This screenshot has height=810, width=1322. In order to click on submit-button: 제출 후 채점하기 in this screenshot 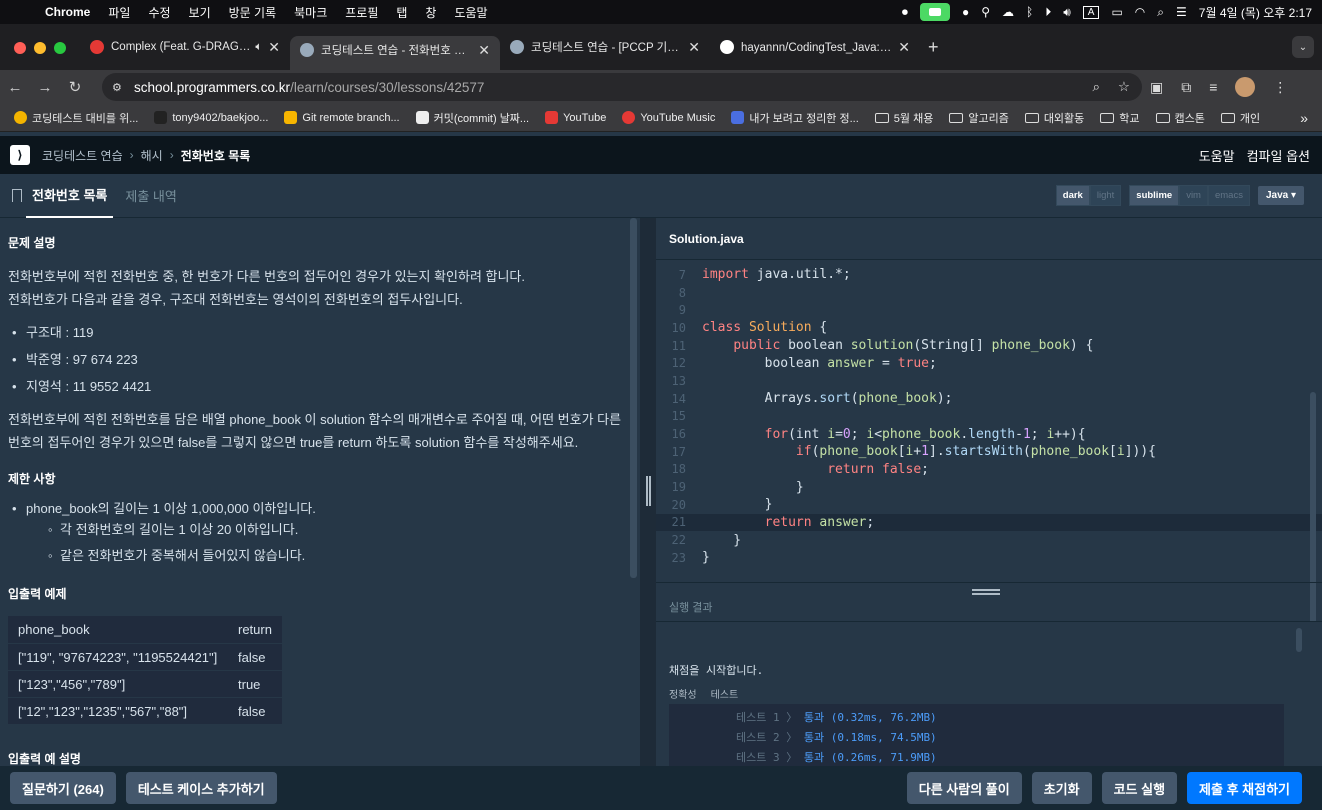, I will do `click(1244, 788)`.